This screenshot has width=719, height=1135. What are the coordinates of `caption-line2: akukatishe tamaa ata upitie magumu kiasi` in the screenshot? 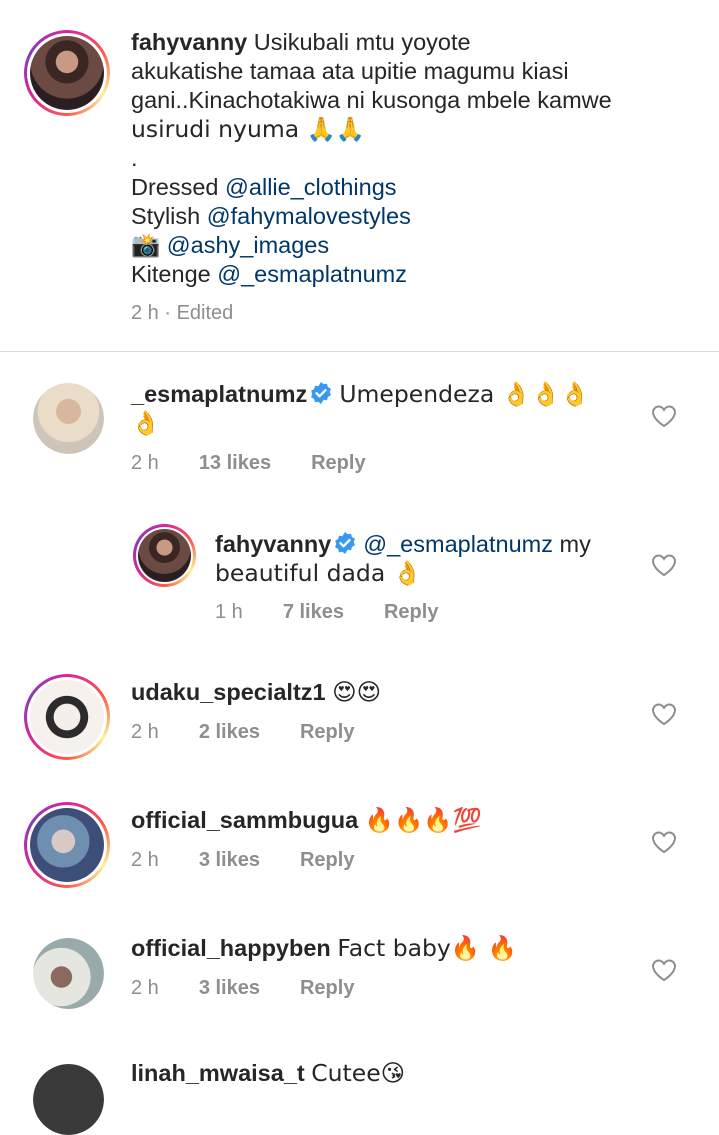 It's located at (350, 71).